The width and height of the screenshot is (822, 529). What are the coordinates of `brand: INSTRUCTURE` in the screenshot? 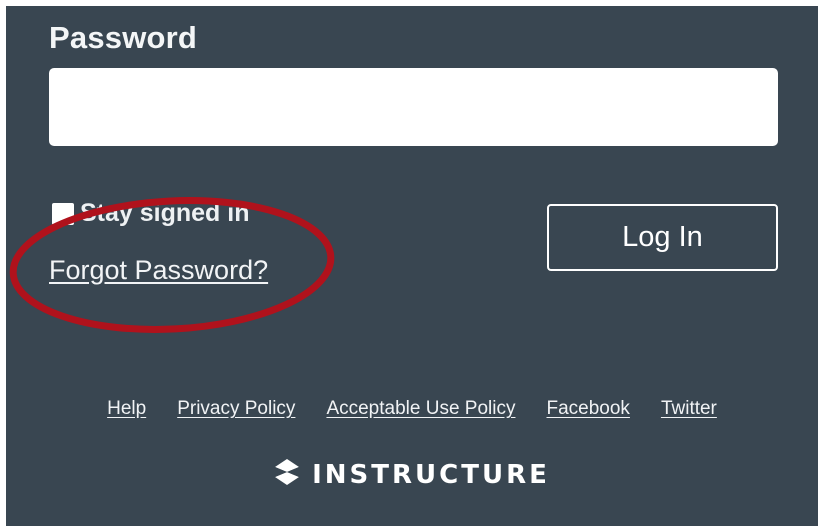 It's located at (412, 474).